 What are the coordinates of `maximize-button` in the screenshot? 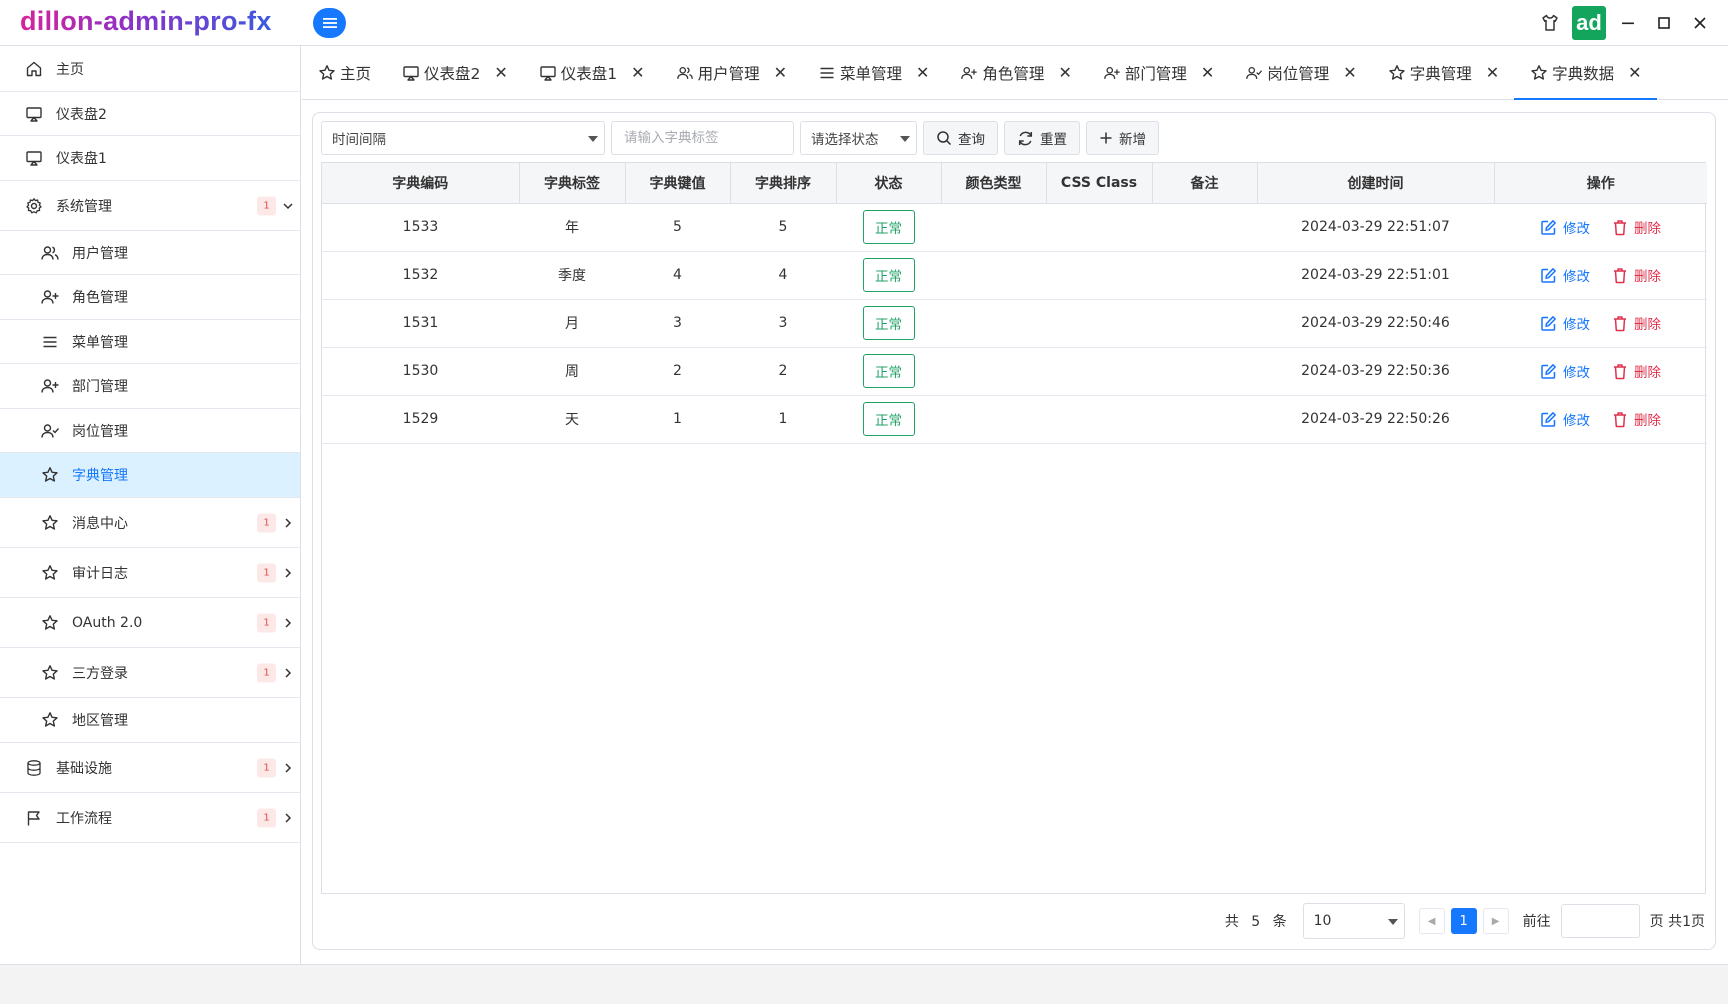 It's located at (1664, 23).